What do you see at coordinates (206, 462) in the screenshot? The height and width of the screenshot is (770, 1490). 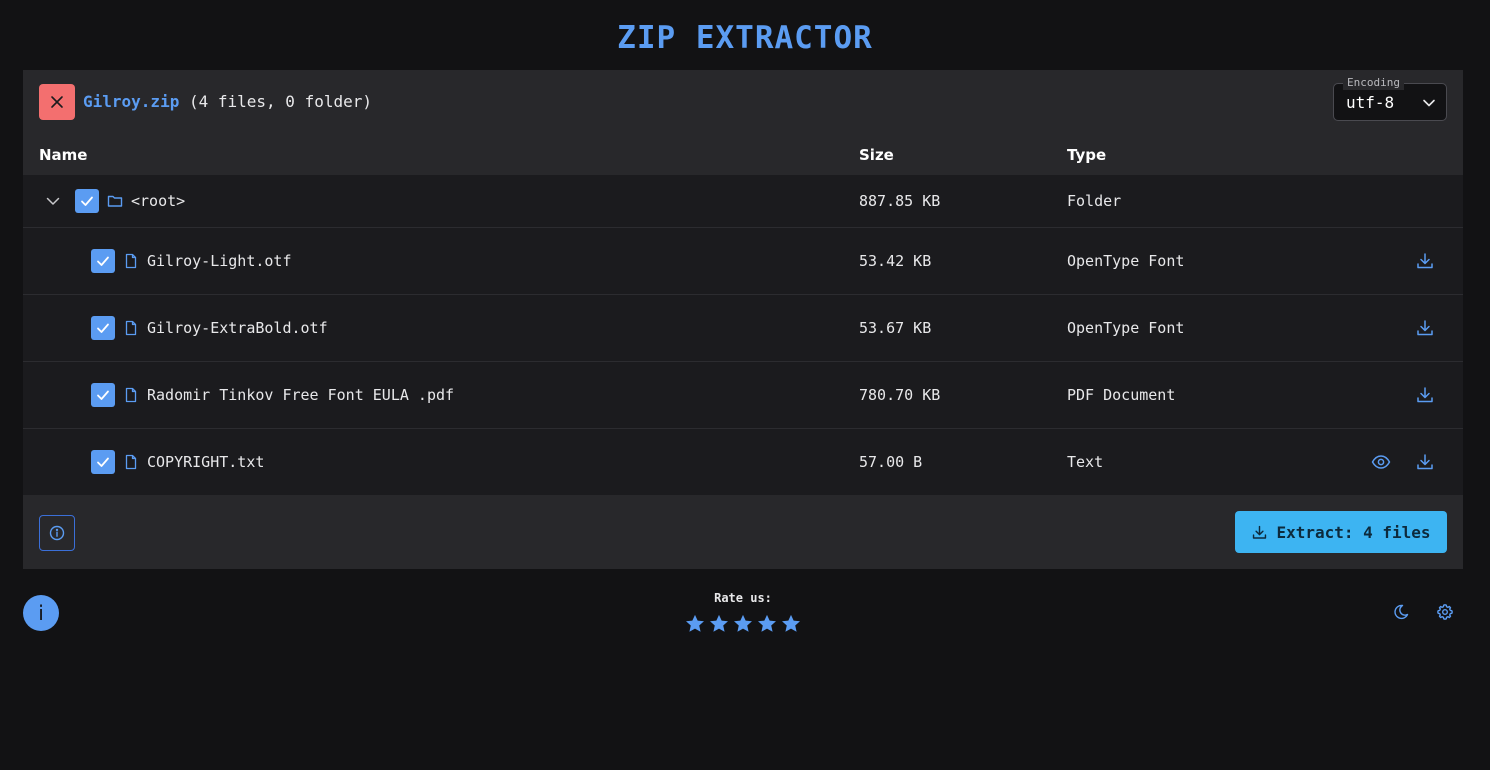 I see `file-name: COPYRIGHT.txt` at bounding box center [206, 462].